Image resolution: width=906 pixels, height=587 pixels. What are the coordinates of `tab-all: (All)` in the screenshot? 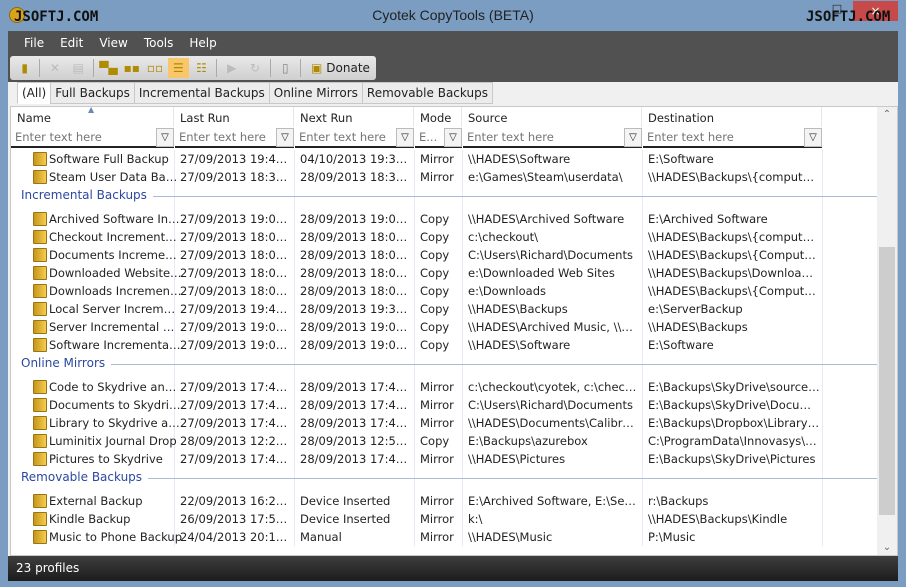 It's located at (34, 93).